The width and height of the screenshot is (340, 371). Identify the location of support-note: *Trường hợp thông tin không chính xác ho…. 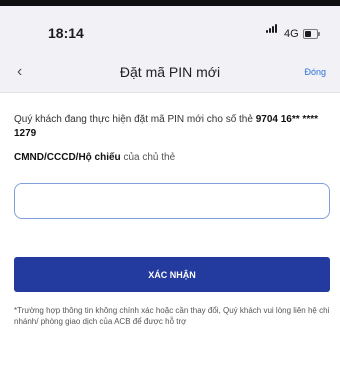
(172, 316).